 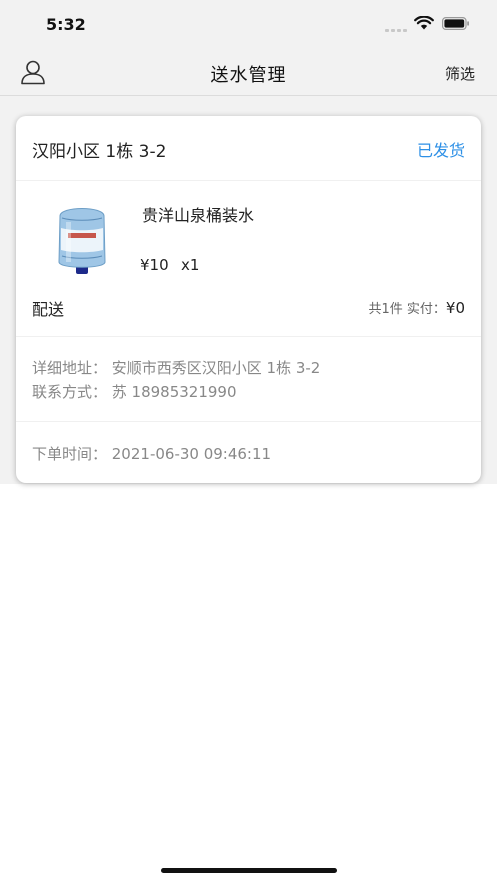 What do you see at coordinates (176, 368) in the screenshot?
I see `address-line: 详细地址： 安顺市西秀区汉阳小区 1栋 3-2` at bounding box center [176, 368].